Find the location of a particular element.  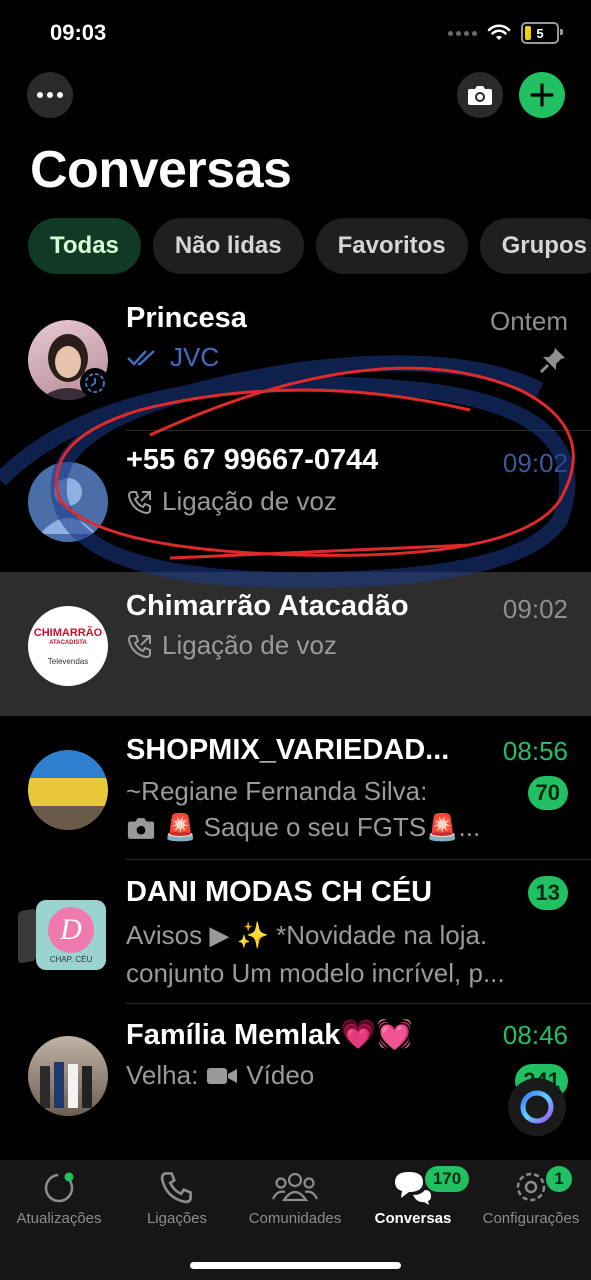

tab-label: Ligações is located at coordinates (177, 1218).